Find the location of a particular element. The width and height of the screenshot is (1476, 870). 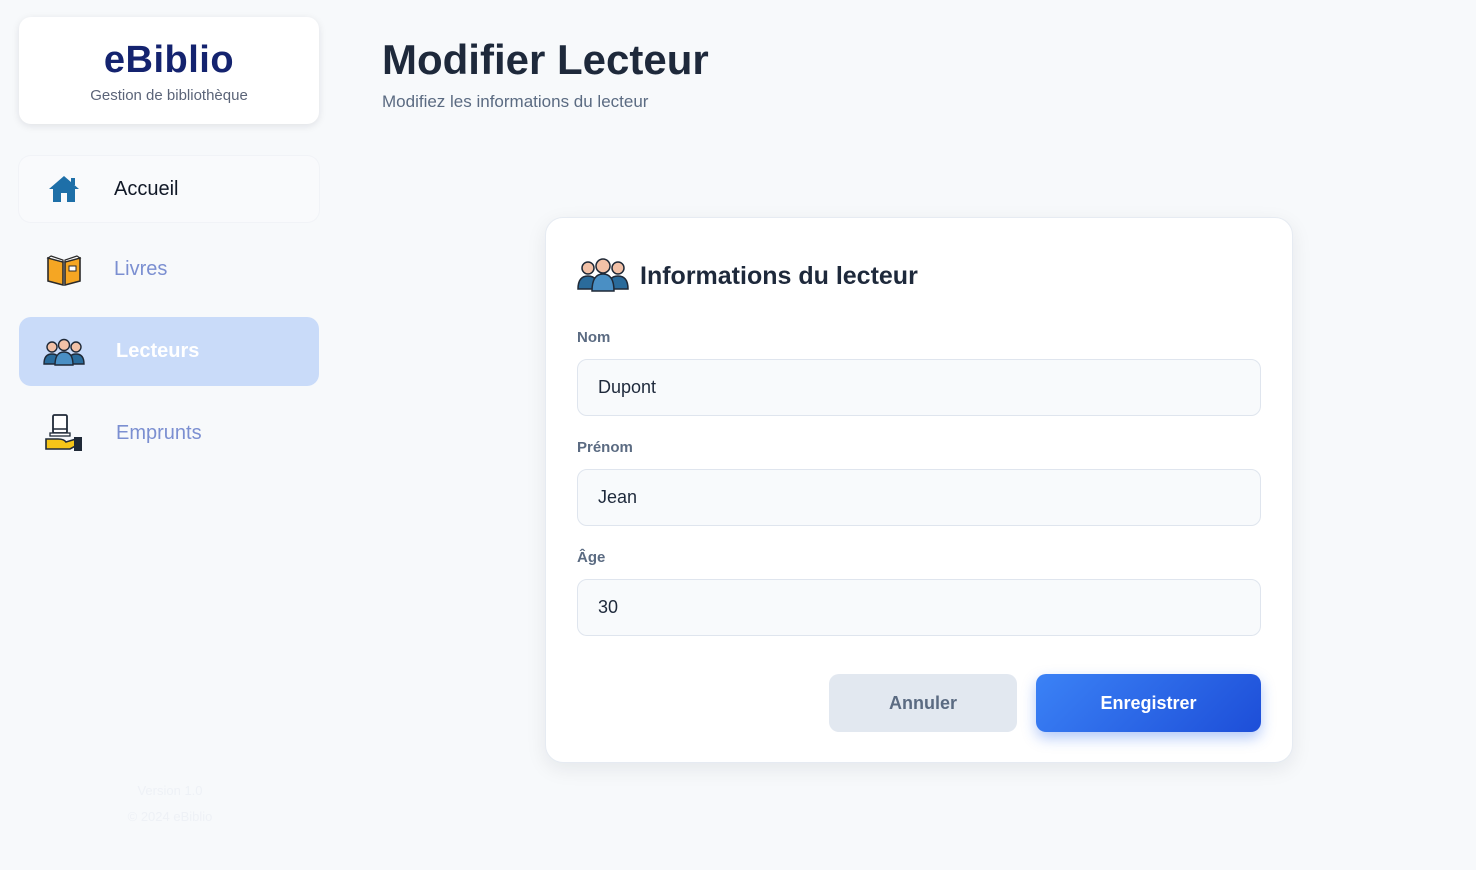

sidebar-item-emprunts: Emprunts is located at coordinates (169, 433).